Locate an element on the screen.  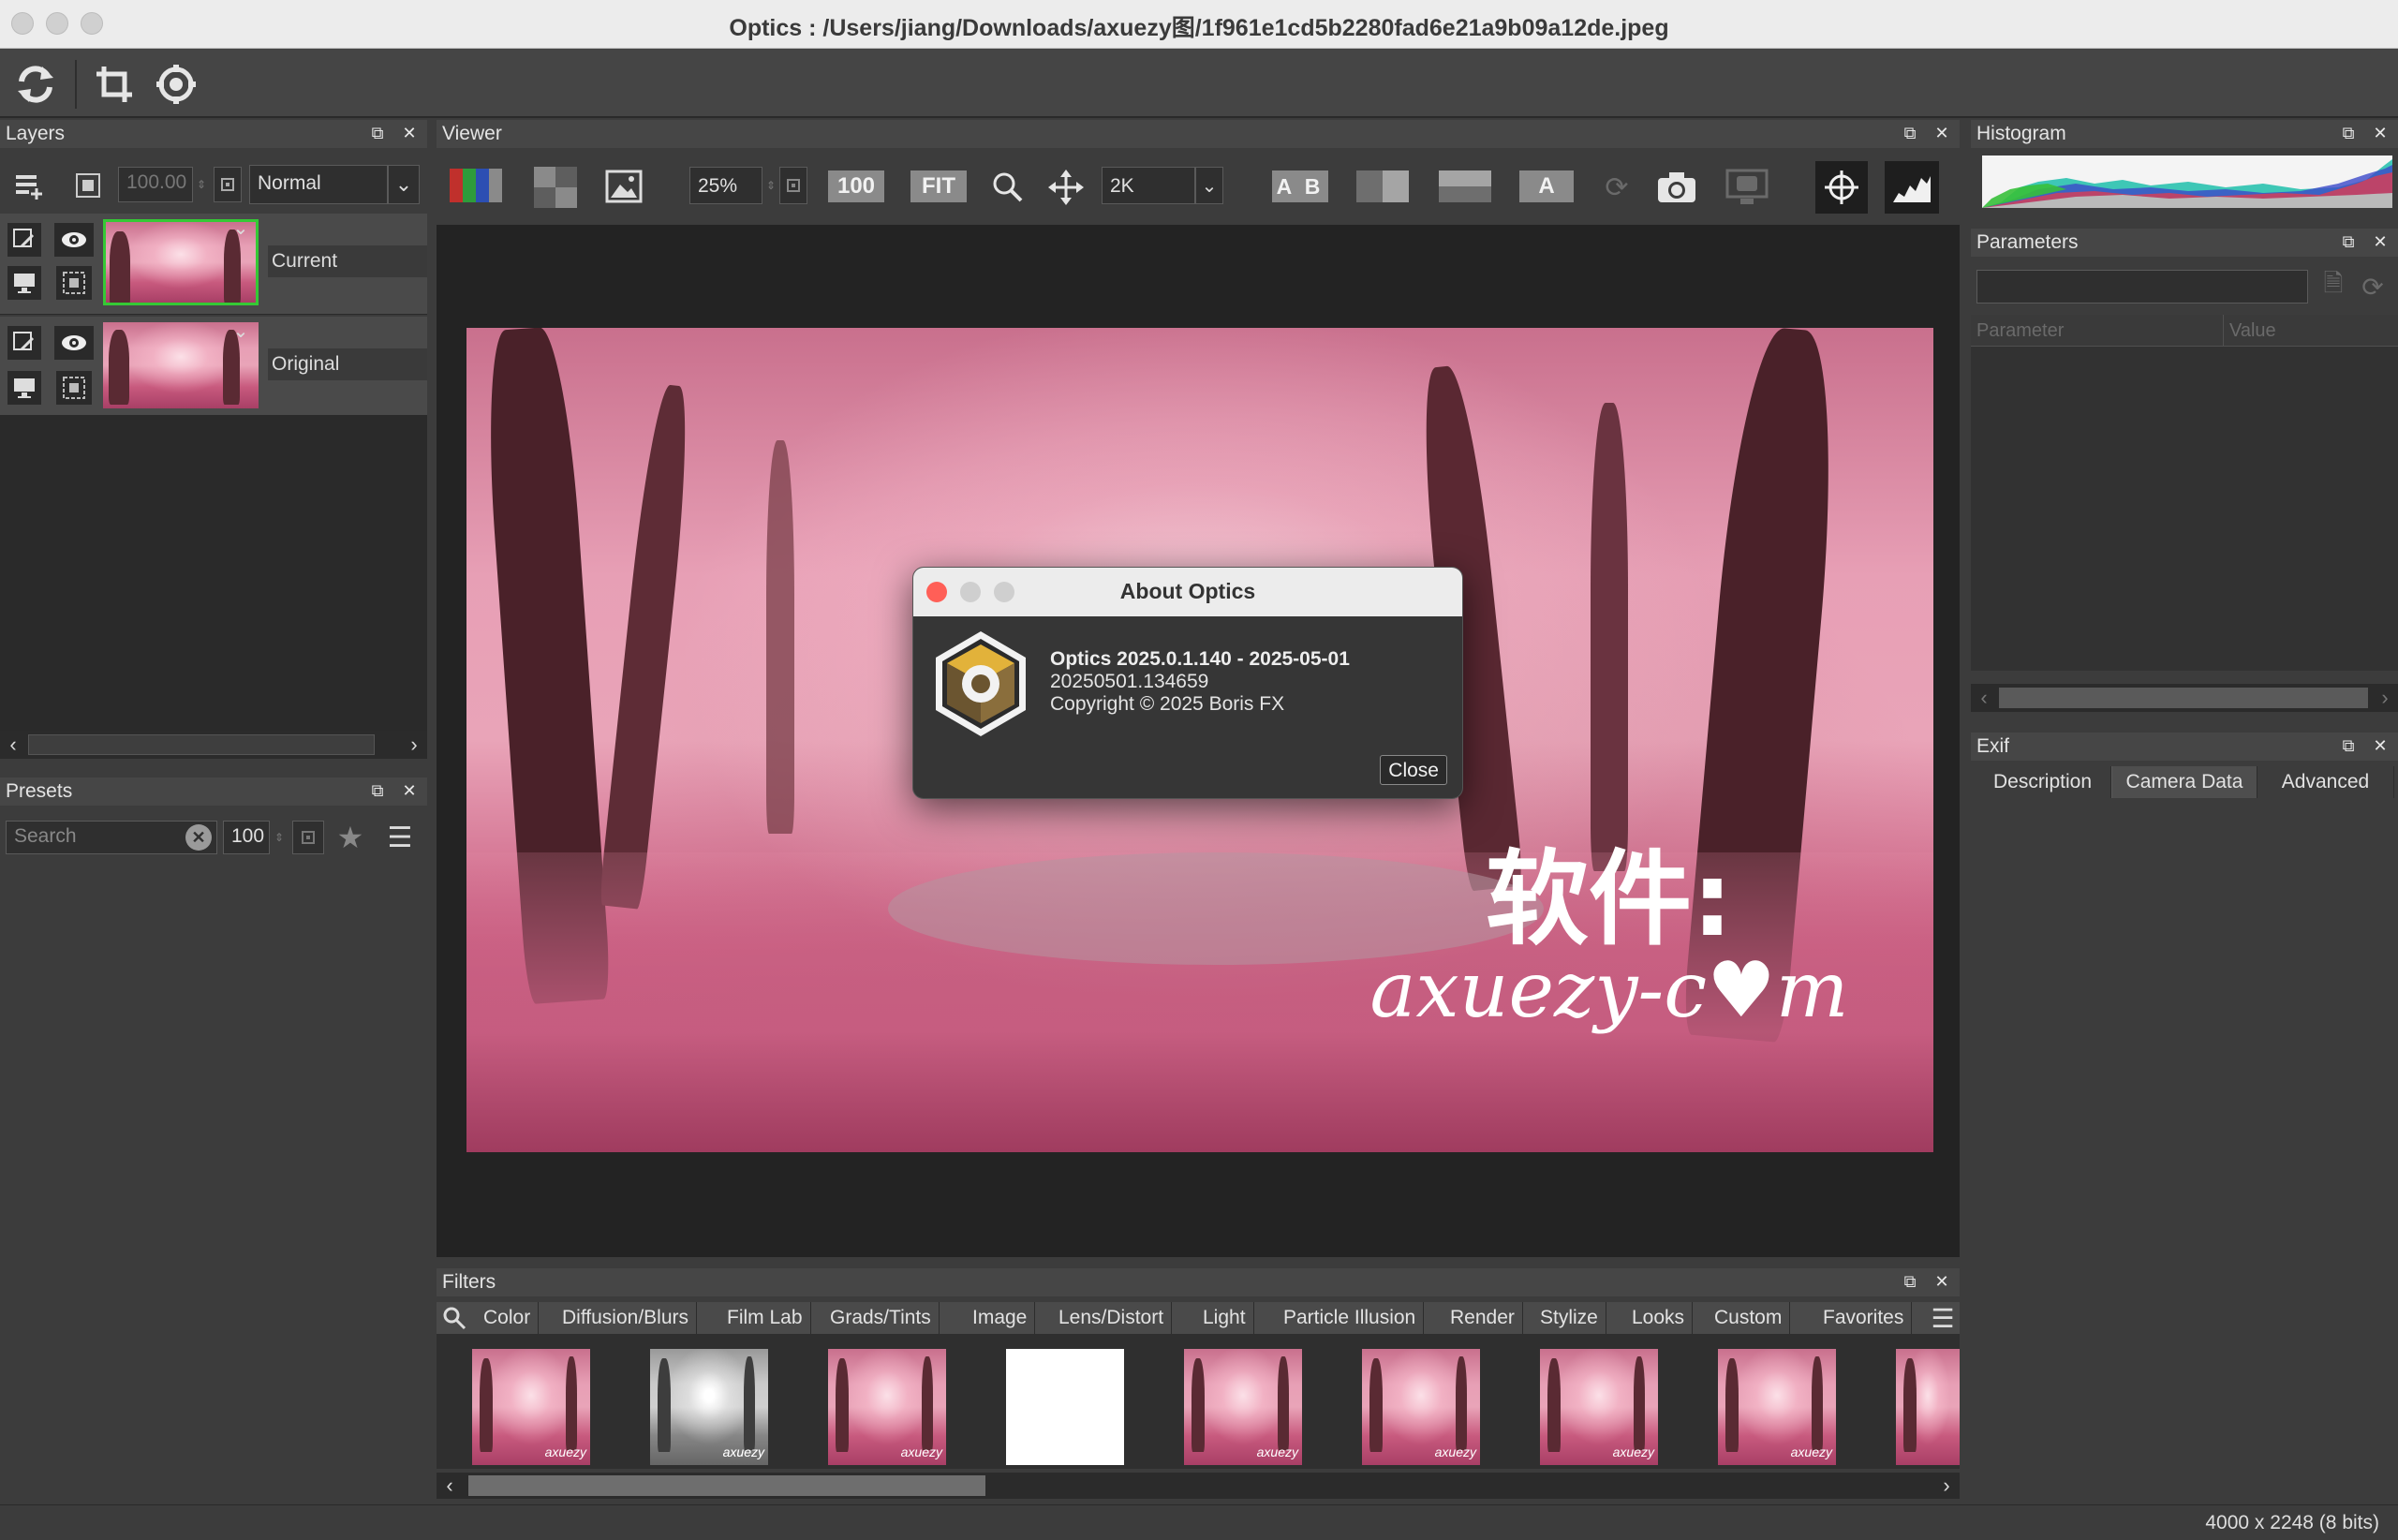
zoom-100-button: 100 is located at coordinates (856, 186).